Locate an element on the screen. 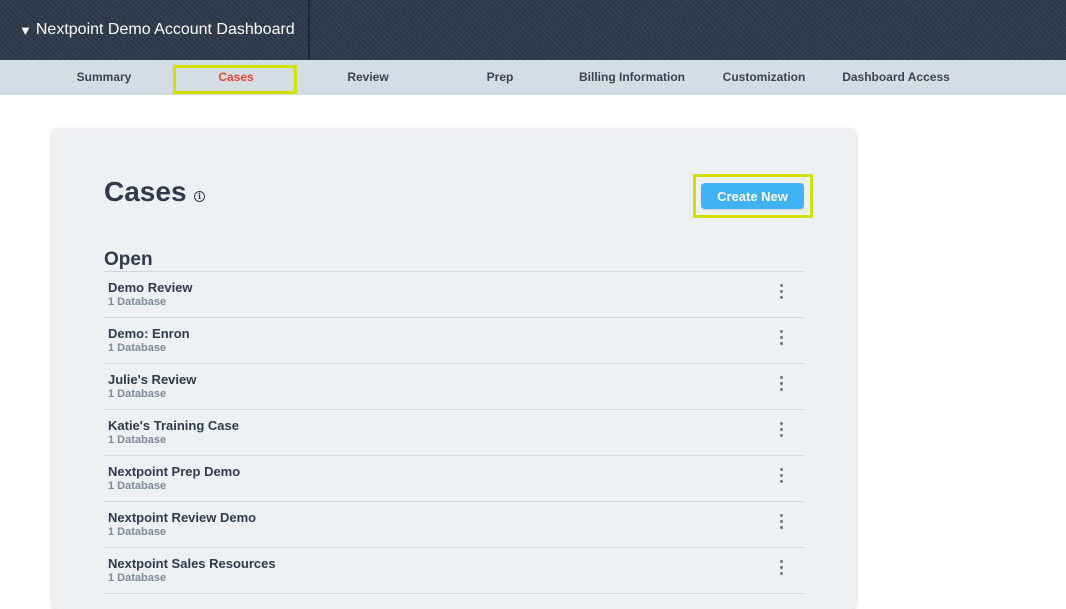 This screenshot has width=1066, height=609. tab-cases: Cases is located at coordinates (236, 77).